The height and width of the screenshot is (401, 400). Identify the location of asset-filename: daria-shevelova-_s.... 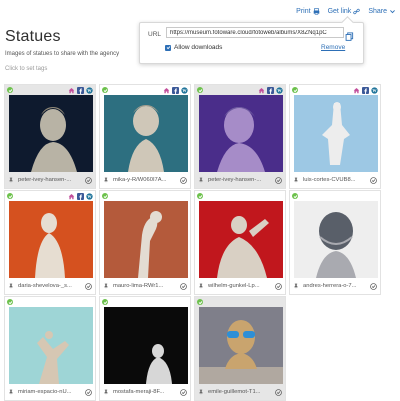
(45, 286).